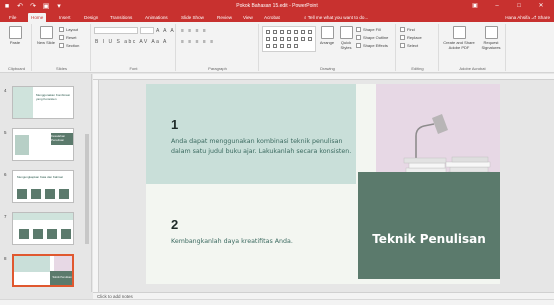  What do you see at coordinates (248, 17) in the screenshot?
I see `tab-view: View` at bounding box center [248, 17].